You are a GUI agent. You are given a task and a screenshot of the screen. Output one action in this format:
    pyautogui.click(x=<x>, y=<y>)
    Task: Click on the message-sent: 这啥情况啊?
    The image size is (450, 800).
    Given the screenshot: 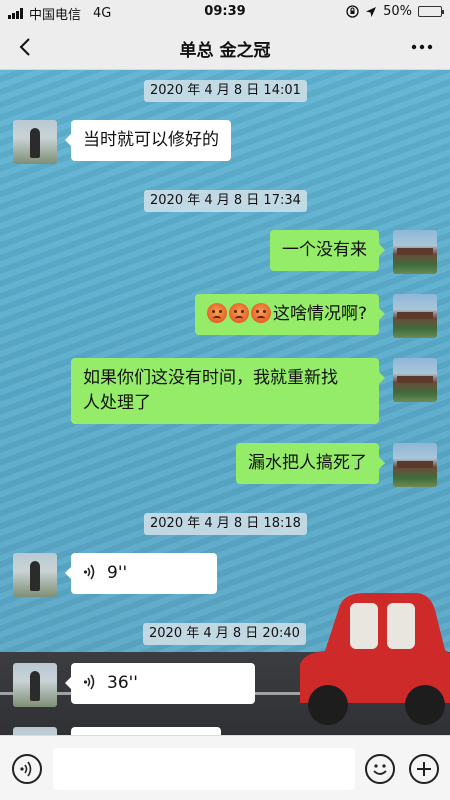 What is the action you would take?
    pyautogui.click(x=290, y=314)
    